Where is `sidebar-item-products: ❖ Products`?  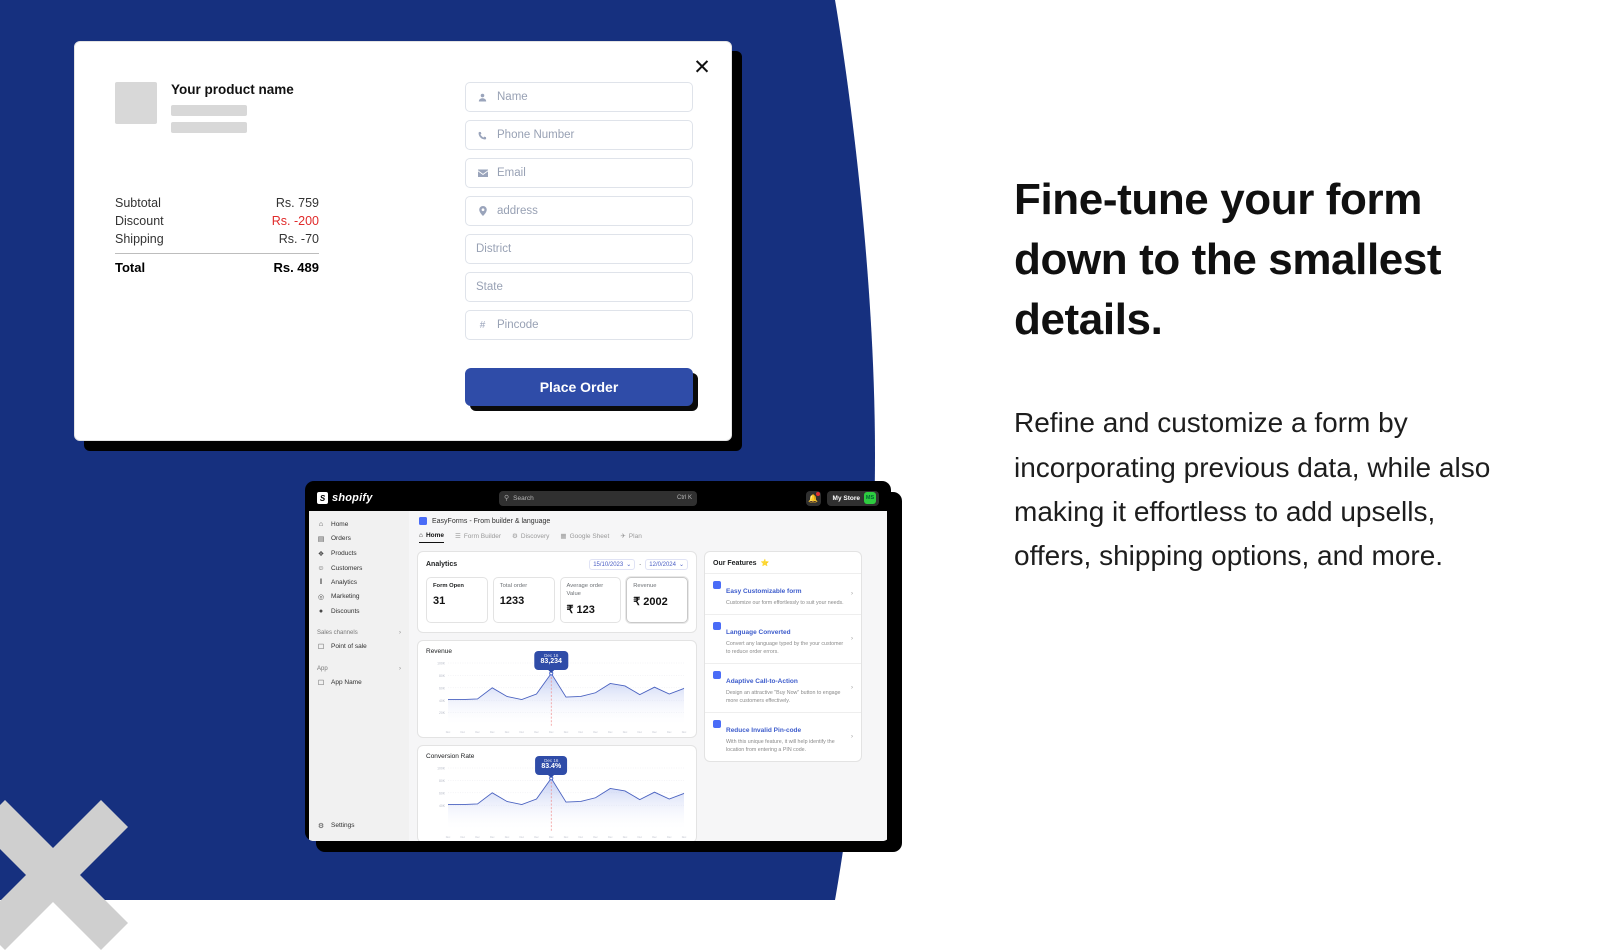 sidebar-item-products: ❖ Products is located at coordinates (359, 553).